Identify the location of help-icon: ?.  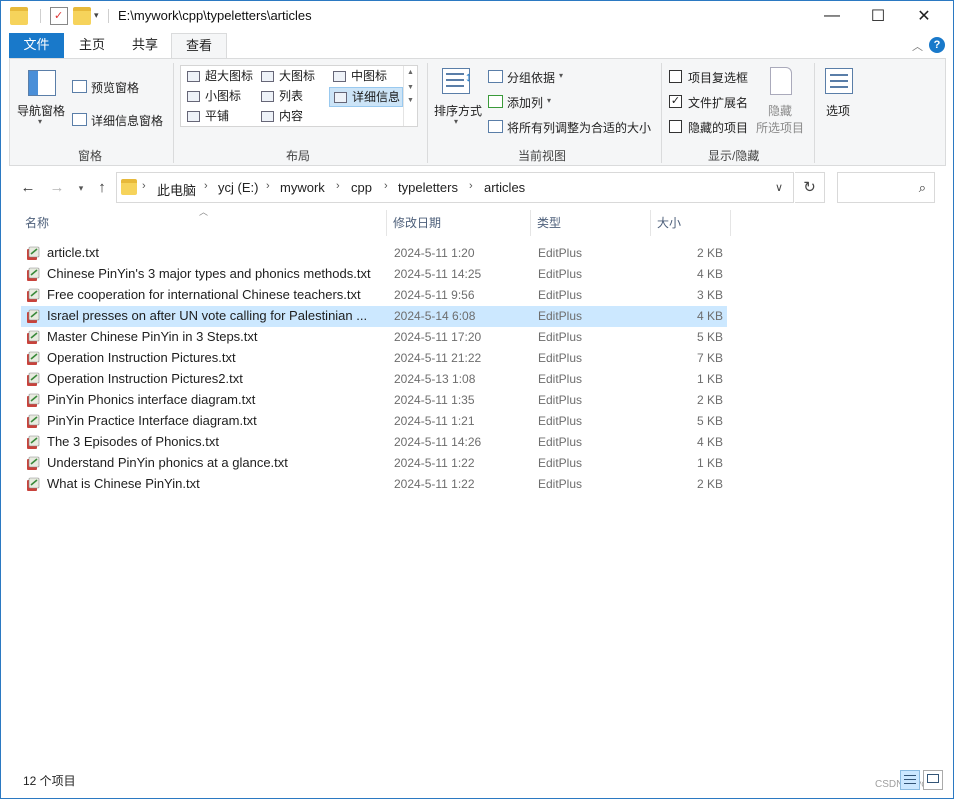
(937, 45).